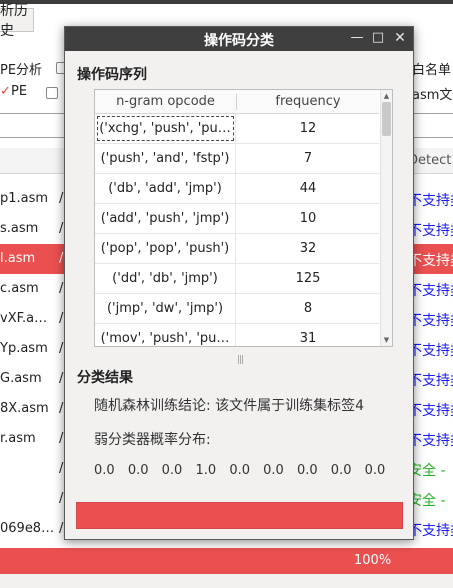 The height and width of the screenshot is (588, 453). I want to click on pe-analysis-option-label: PE分析, so click(21, 70).